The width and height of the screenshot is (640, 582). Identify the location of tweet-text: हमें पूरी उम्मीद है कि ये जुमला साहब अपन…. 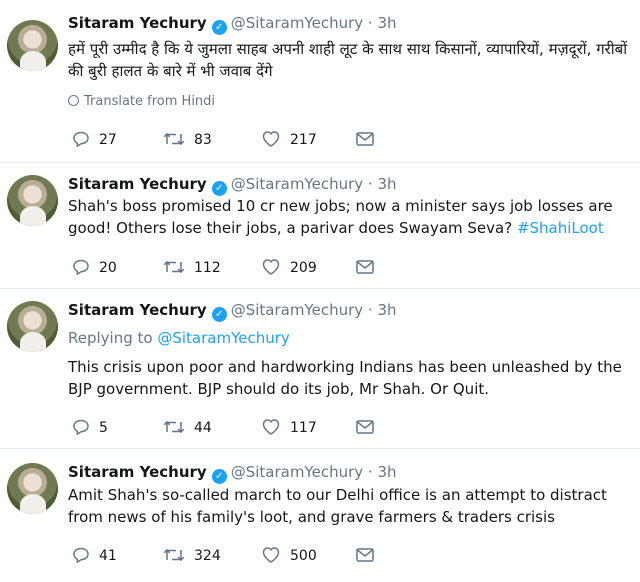
(348, 60).